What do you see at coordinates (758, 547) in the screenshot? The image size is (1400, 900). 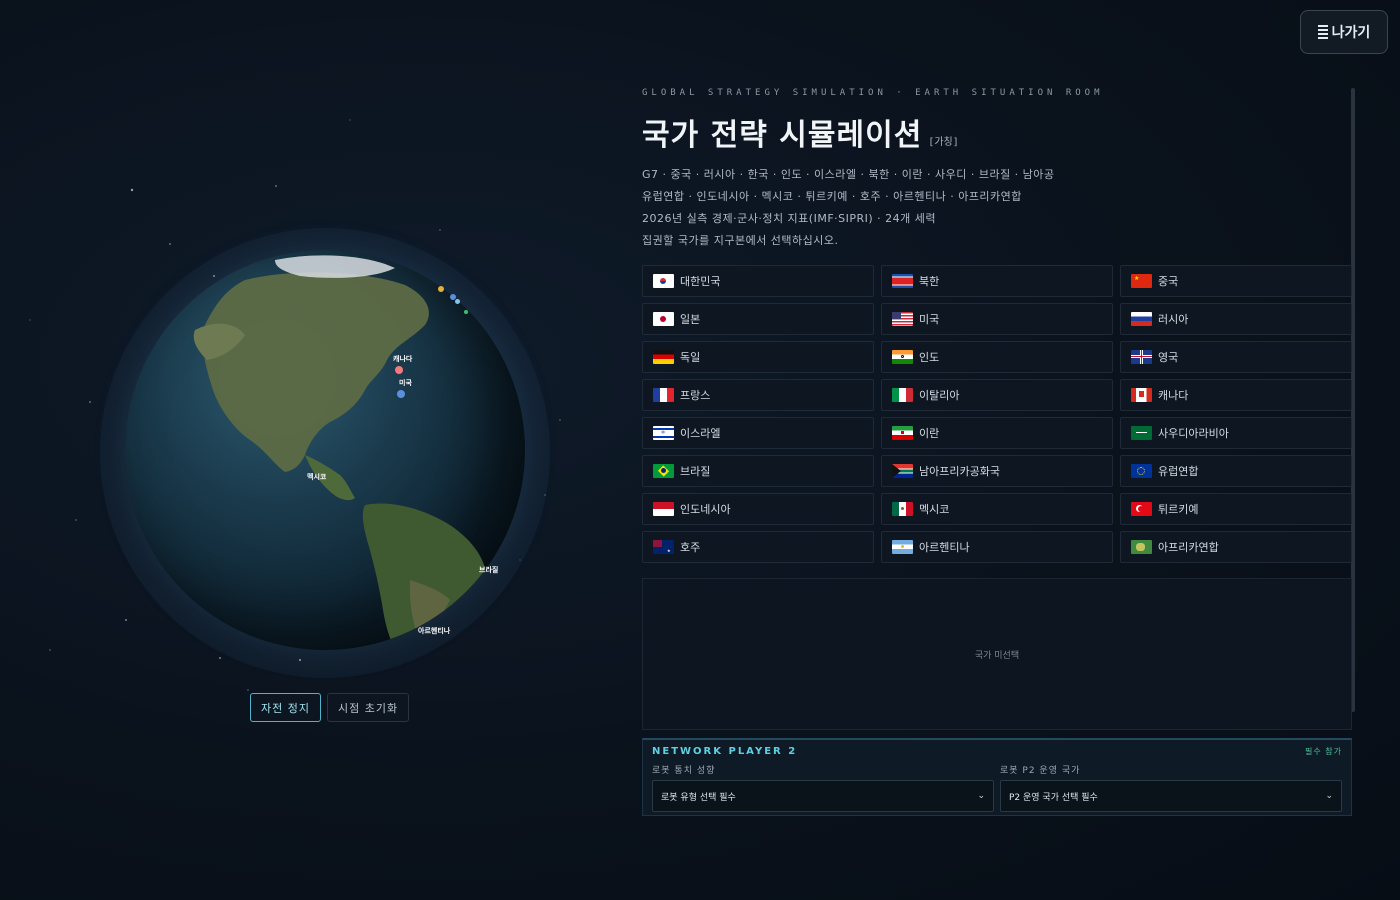 I see `country-card-au: ★ 호주` at bounding box center [758, 547].